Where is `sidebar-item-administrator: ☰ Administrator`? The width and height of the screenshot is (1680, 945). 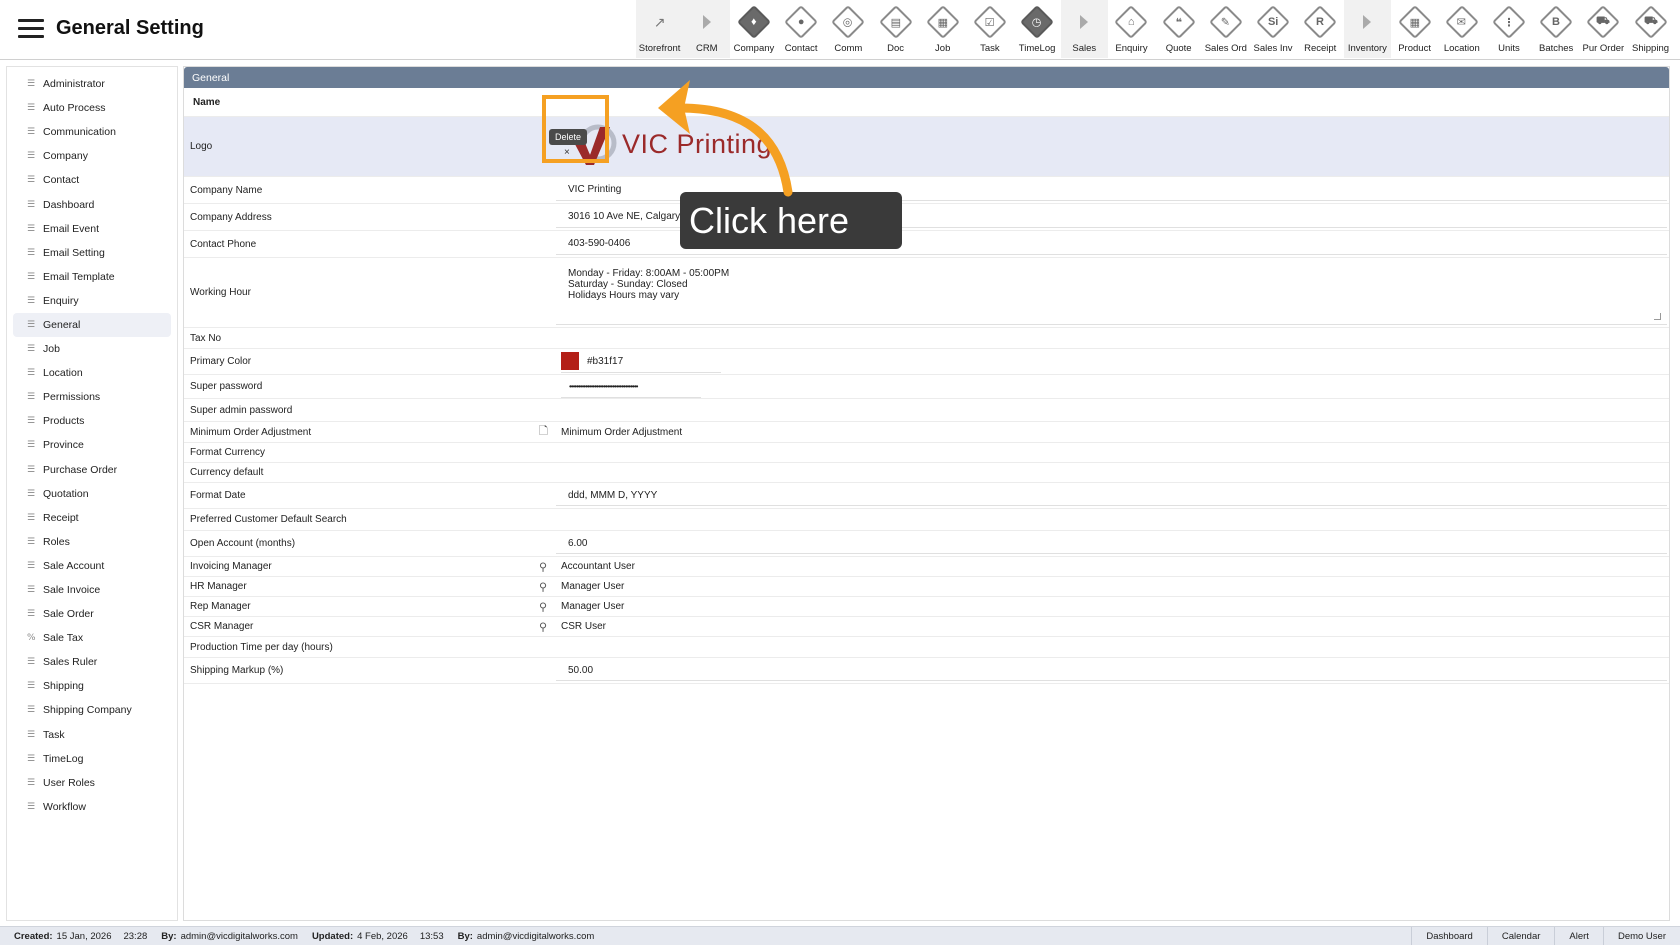 sidebar-item-administrator: ☰ Administrator is located at coordinates (92, 84).